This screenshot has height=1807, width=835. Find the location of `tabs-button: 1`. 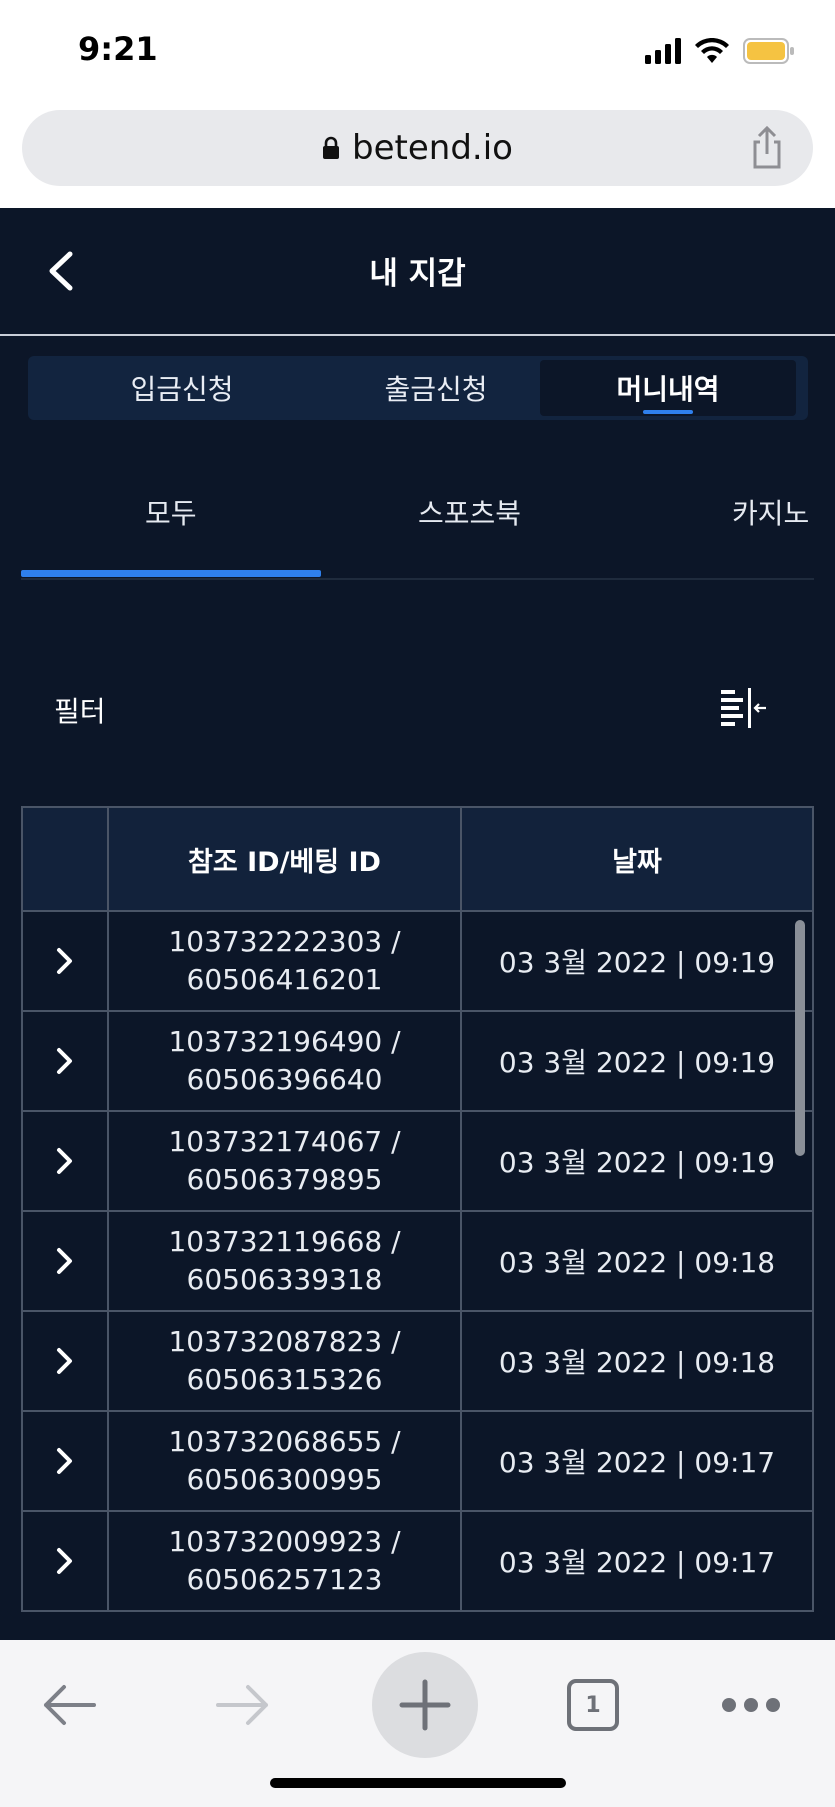

tabs-button: 1 is located at coordinates (593, 1705).